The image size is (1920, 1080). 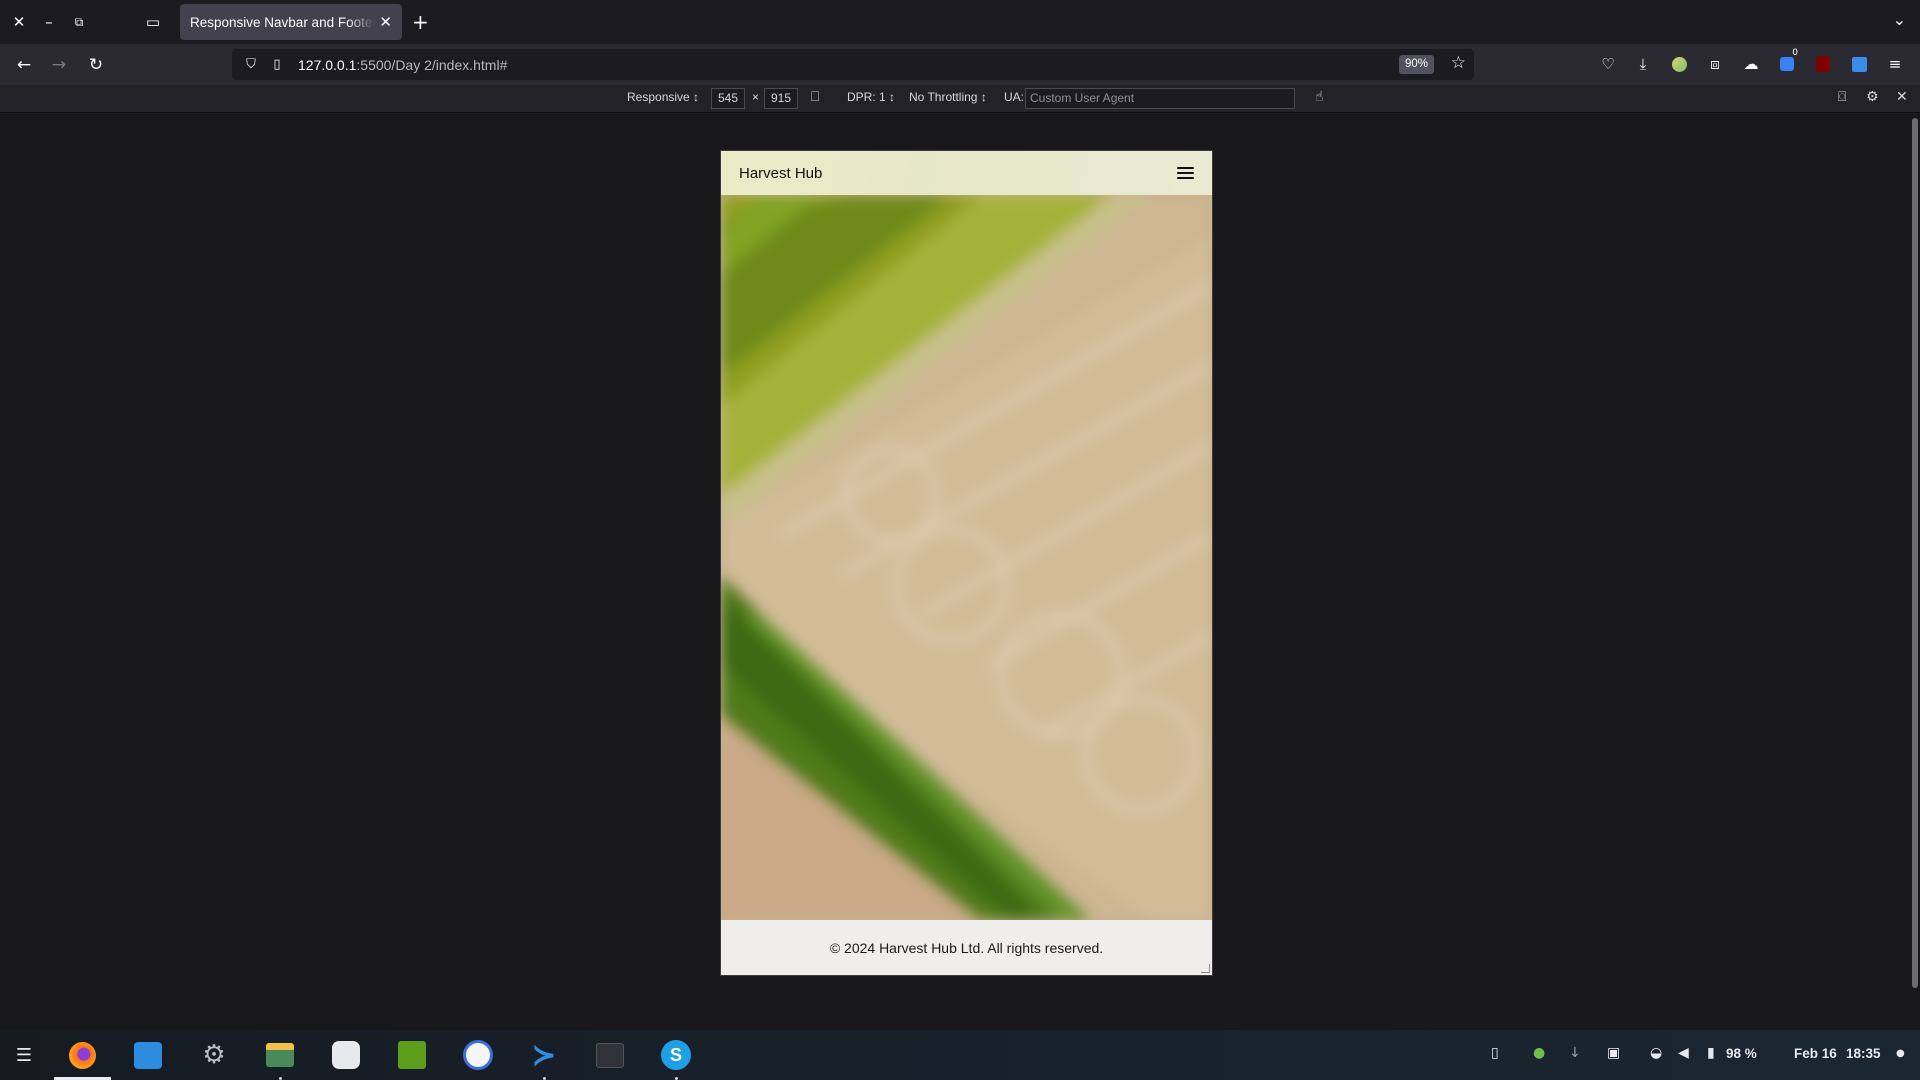 What do you see at coordinates (59, 65) in the screenshot?
I see `forward-arrow-icon: →` at bounding box center [59, 65].